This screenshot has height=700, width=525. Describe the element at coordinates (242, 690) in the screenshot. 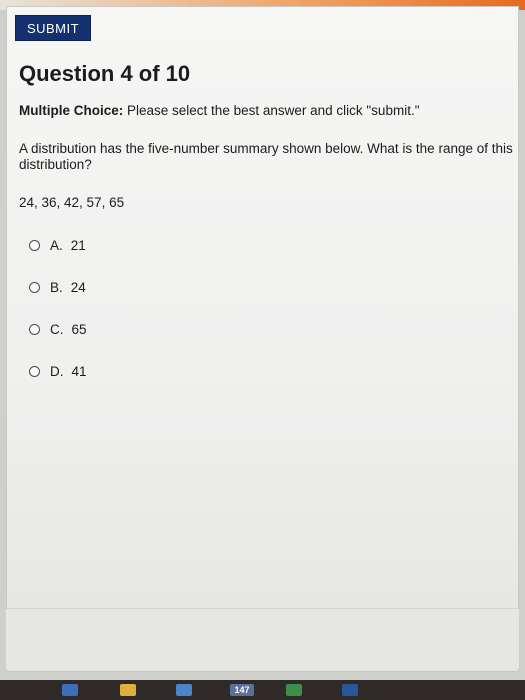

I see `badge-icon: 147` at that location.